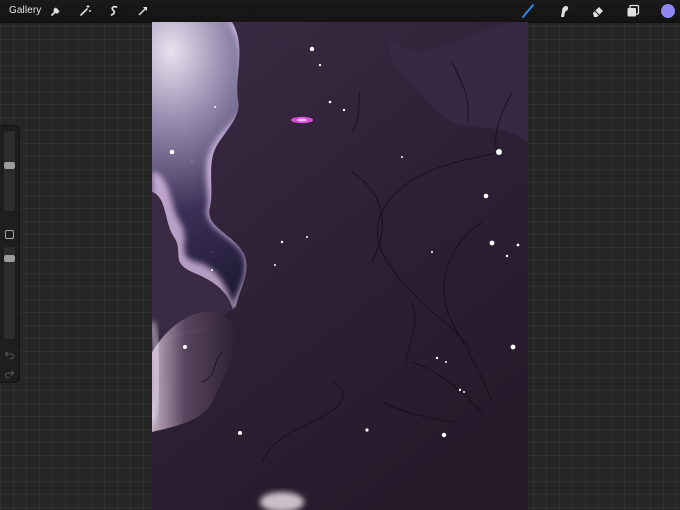 The image size is (680, 510). Describe the element at coordinates (668, 11) in the screenshot. I see `color-picker-button` at that location.